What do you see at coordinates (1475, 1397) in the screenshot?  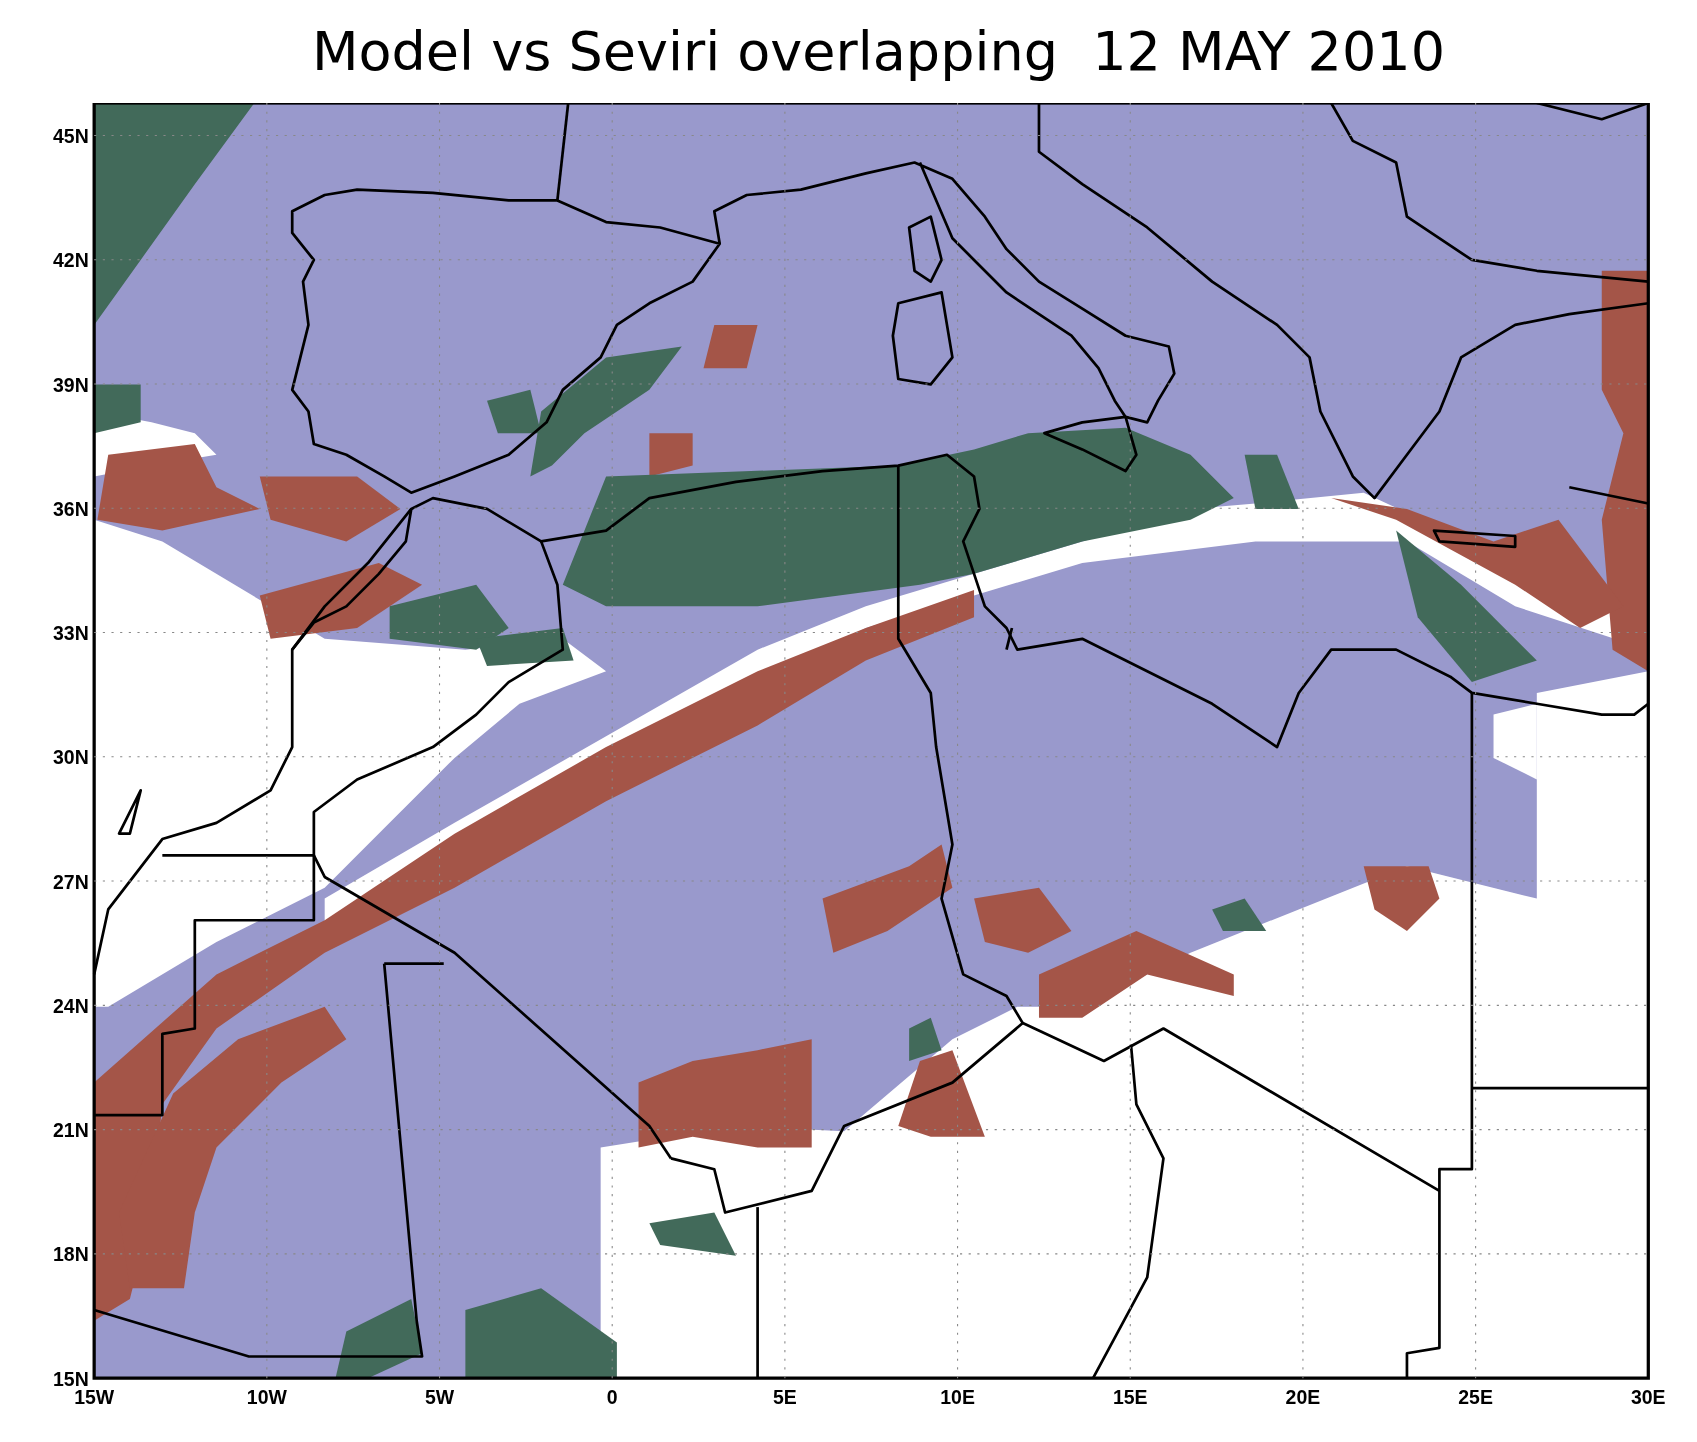 I see `axis-label: 25E` at bounding box center [1475, 1397].